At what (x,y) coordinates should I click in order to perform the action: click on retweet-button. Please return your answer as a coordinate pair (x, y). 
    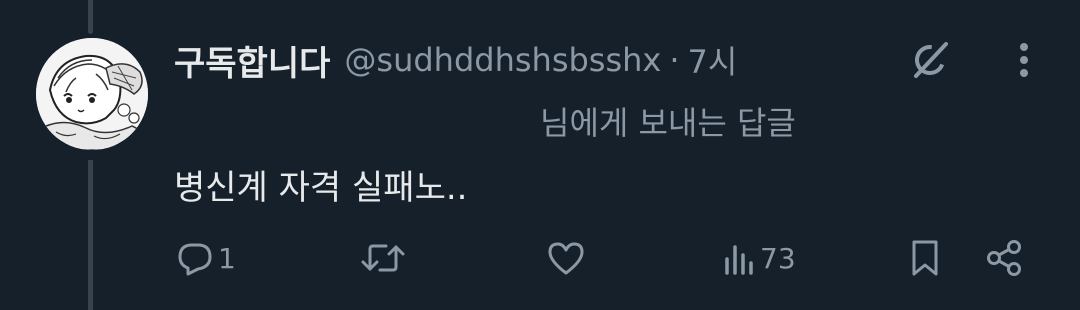
    Looking at the image, I should click on (385, 258).